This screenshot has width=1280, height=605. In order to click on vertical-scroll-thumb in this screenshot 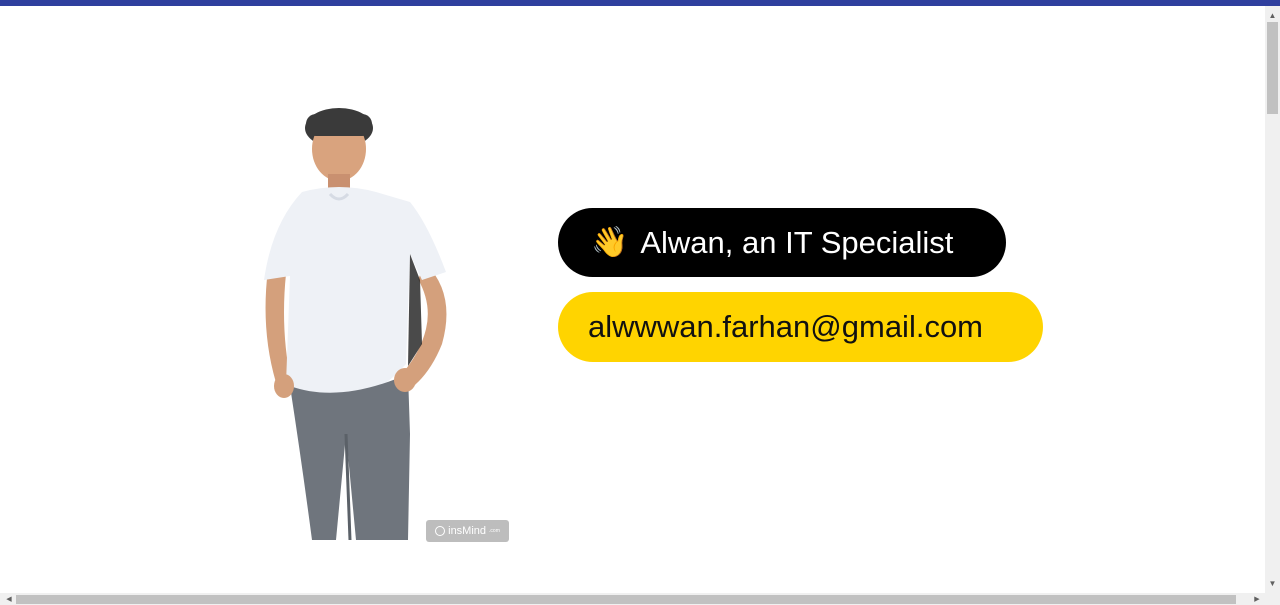, I will do `click(1272, 68)`.